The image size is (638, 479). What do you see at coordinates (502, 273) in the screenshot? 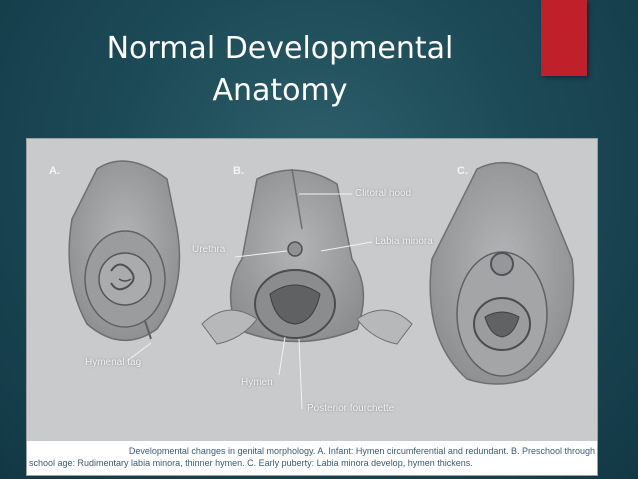
I see `panel-c-drawing` at bounding box center [502, 273].